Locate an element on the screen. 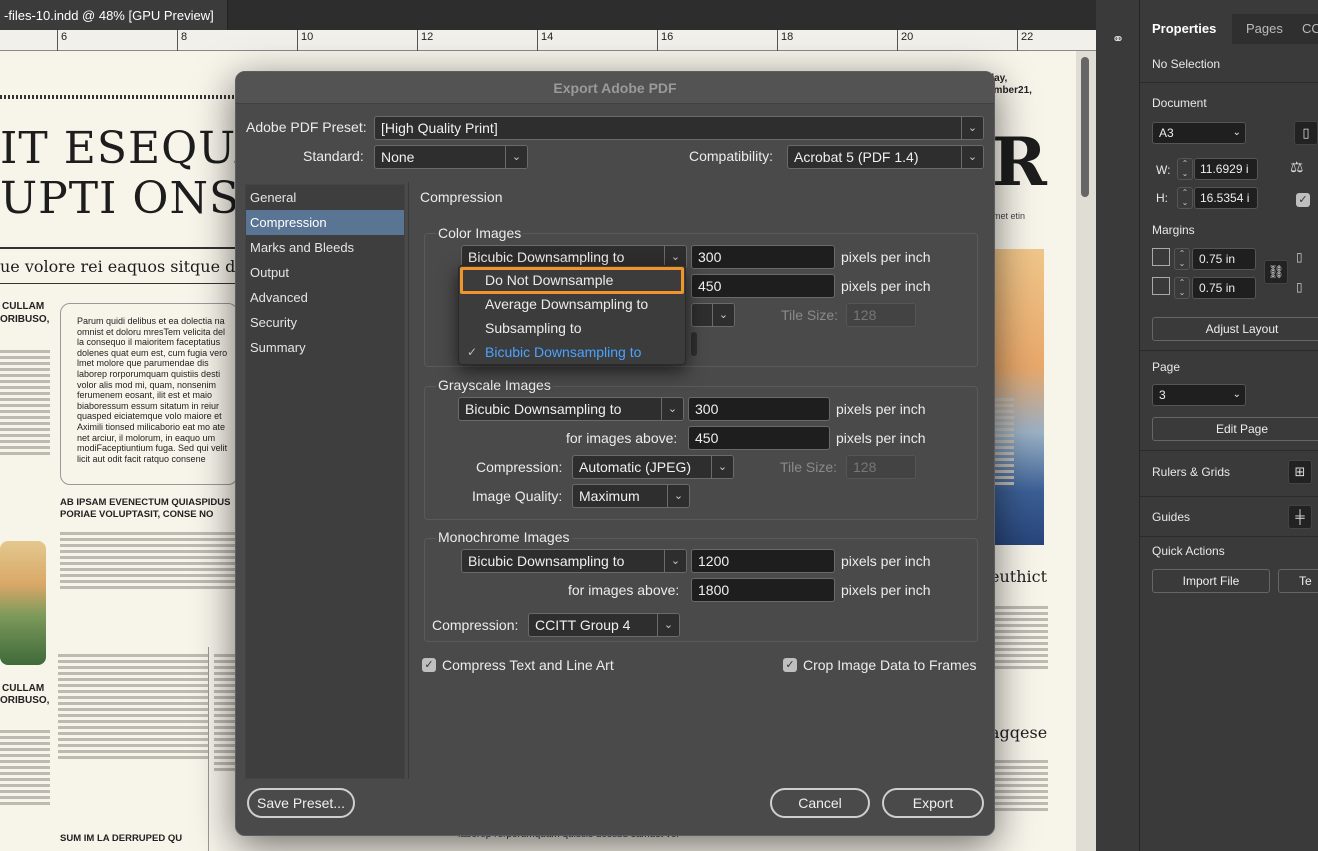  group-title: Grayscale Images is located at coordinates (494, 385).